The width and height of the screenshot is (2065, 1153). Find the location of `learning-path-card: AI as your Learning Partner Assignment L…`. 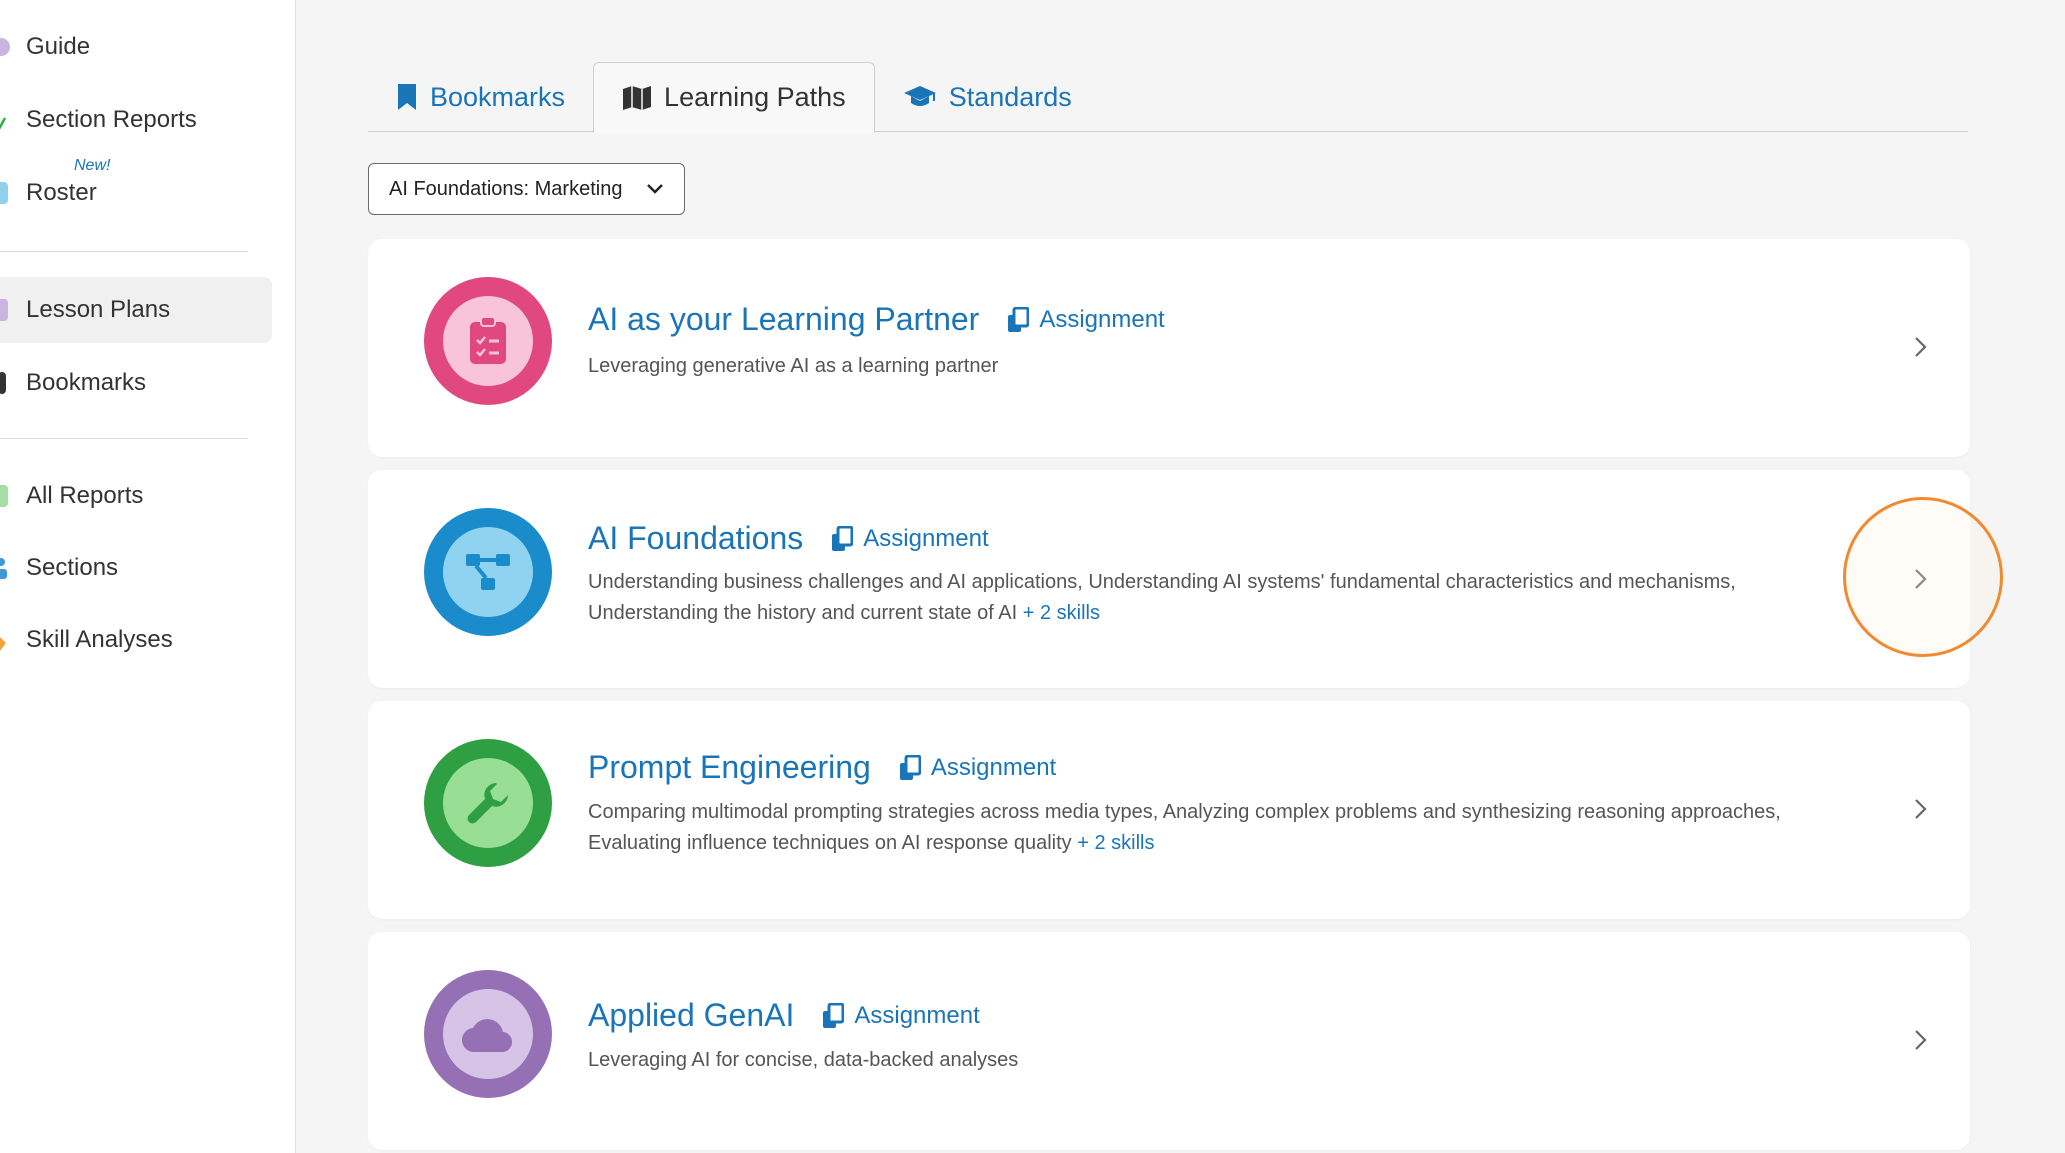

learning-path-card: AI as your Learning Partner Assignment L… is located at coordinates (1169, 348).